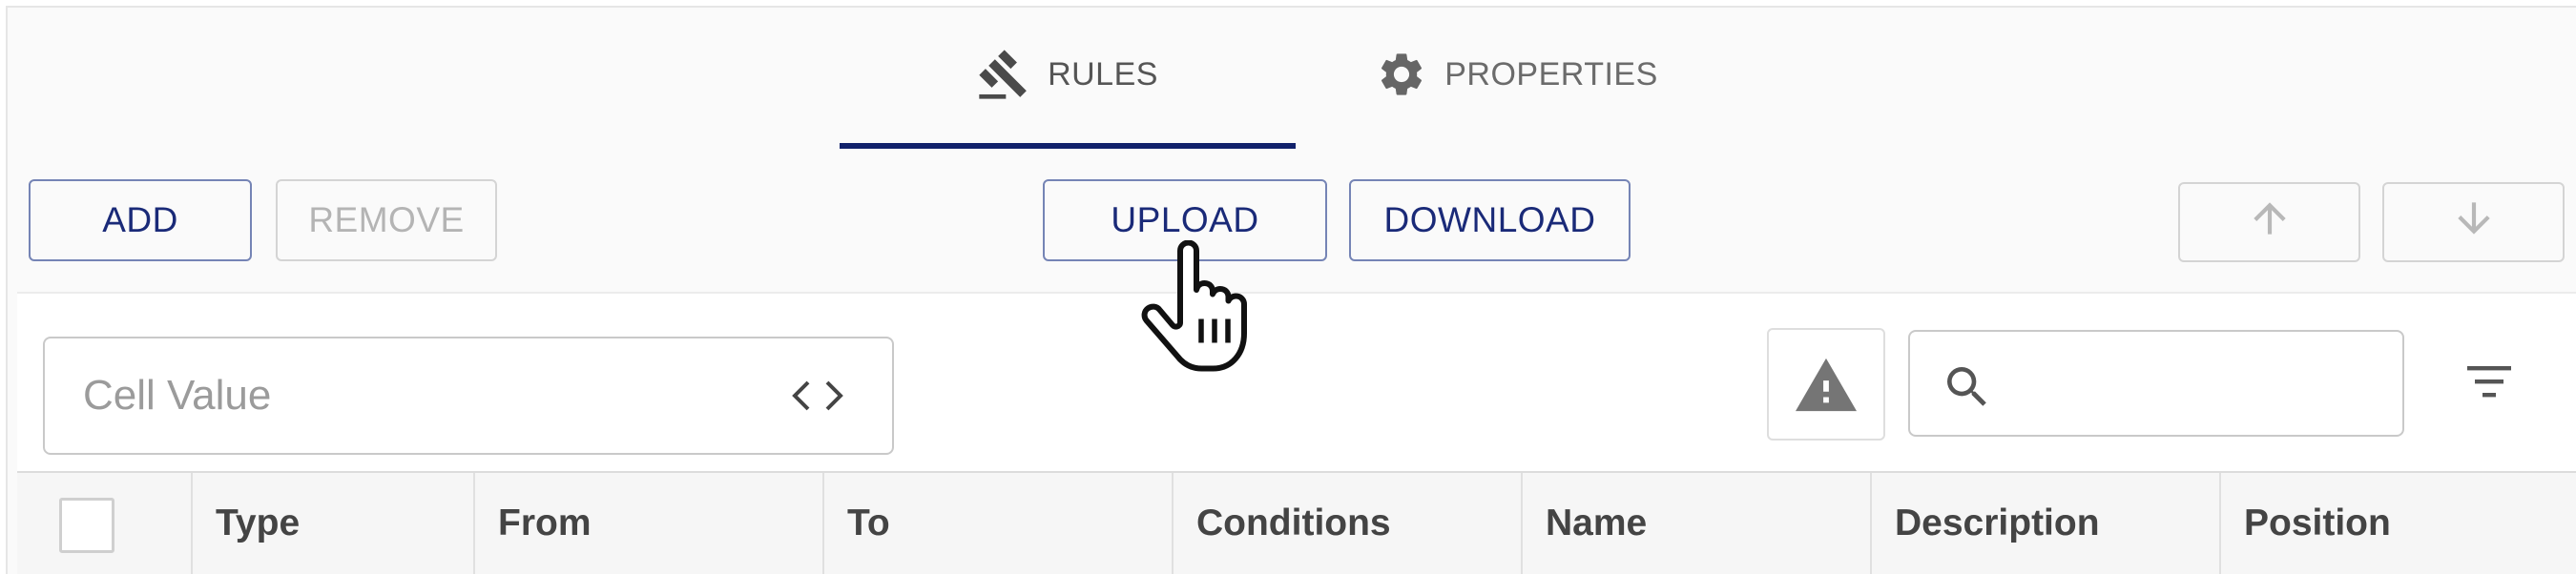  Describe the element at coordinates (1967, 389) in the screenshot. I see `search-icon` at that location.